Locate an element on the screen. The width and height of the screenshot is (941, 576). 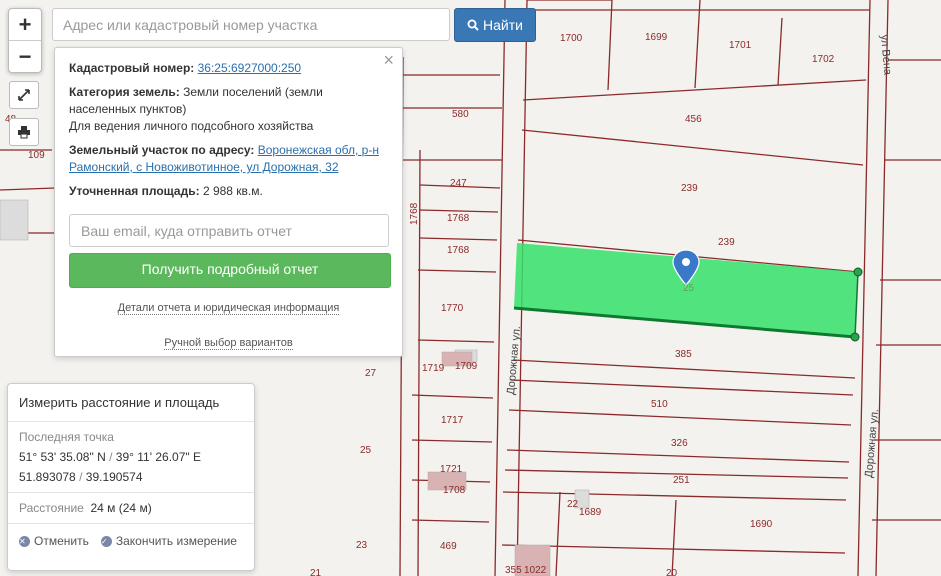
zoom-control: + − is located at coordinates (25, 40).